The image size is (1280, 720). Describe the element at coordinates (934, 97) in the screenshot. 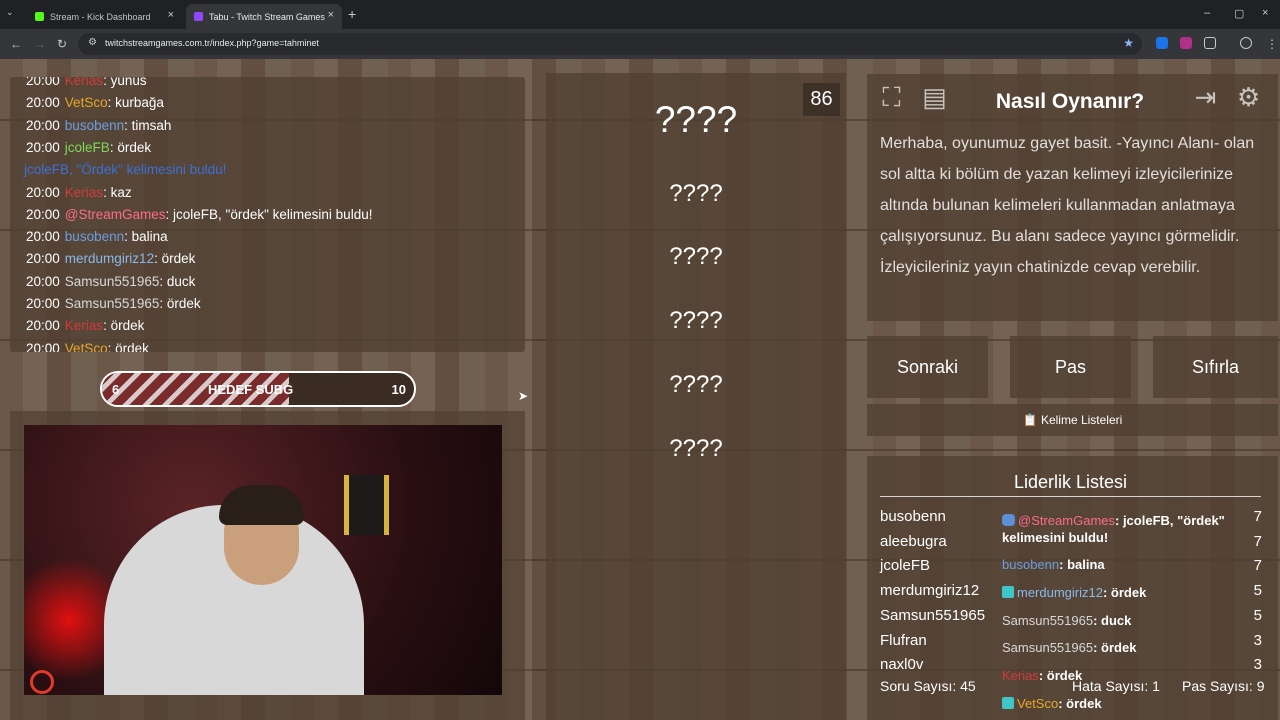

I see `notes-icon: ▤` at that location.